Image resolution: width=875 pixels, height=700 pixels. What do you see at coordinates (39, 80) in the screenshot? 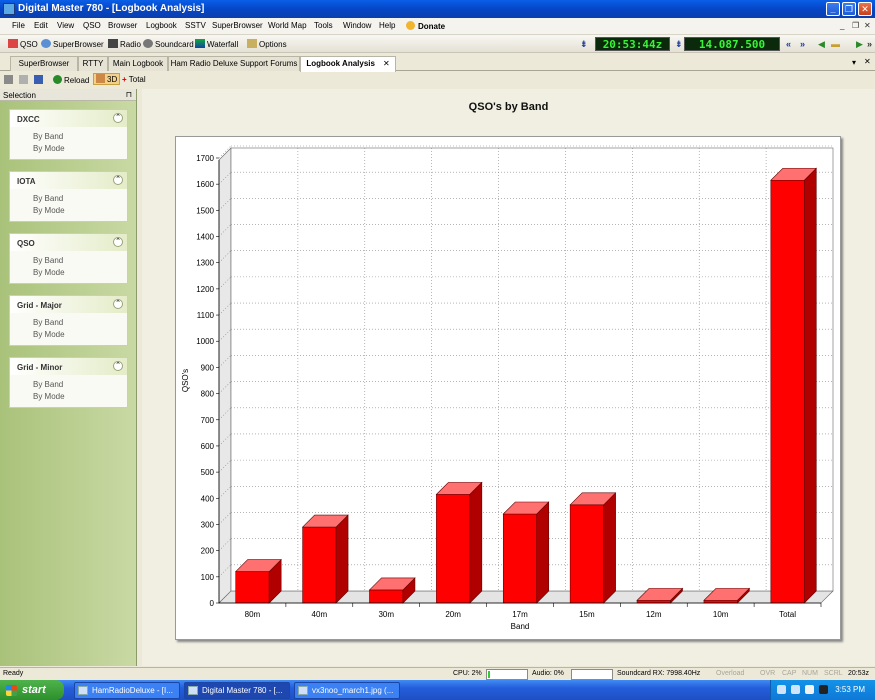
I see `save-icon` at bounding box center [39, 80].